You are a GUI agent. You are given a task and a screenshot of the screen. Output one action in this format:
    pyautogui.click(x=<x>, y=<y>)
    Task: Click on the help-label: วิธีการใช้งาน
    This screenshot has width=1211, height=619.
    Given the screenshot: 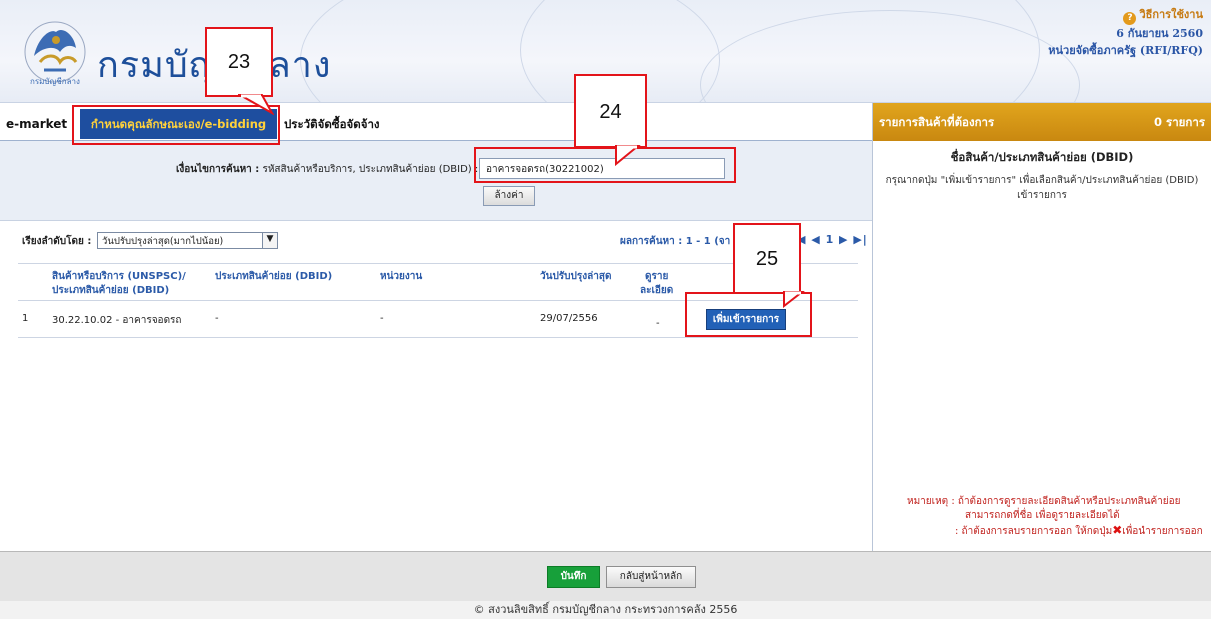 What is the action you would take?
    pyautogui.click(x=1171, y=14)
    